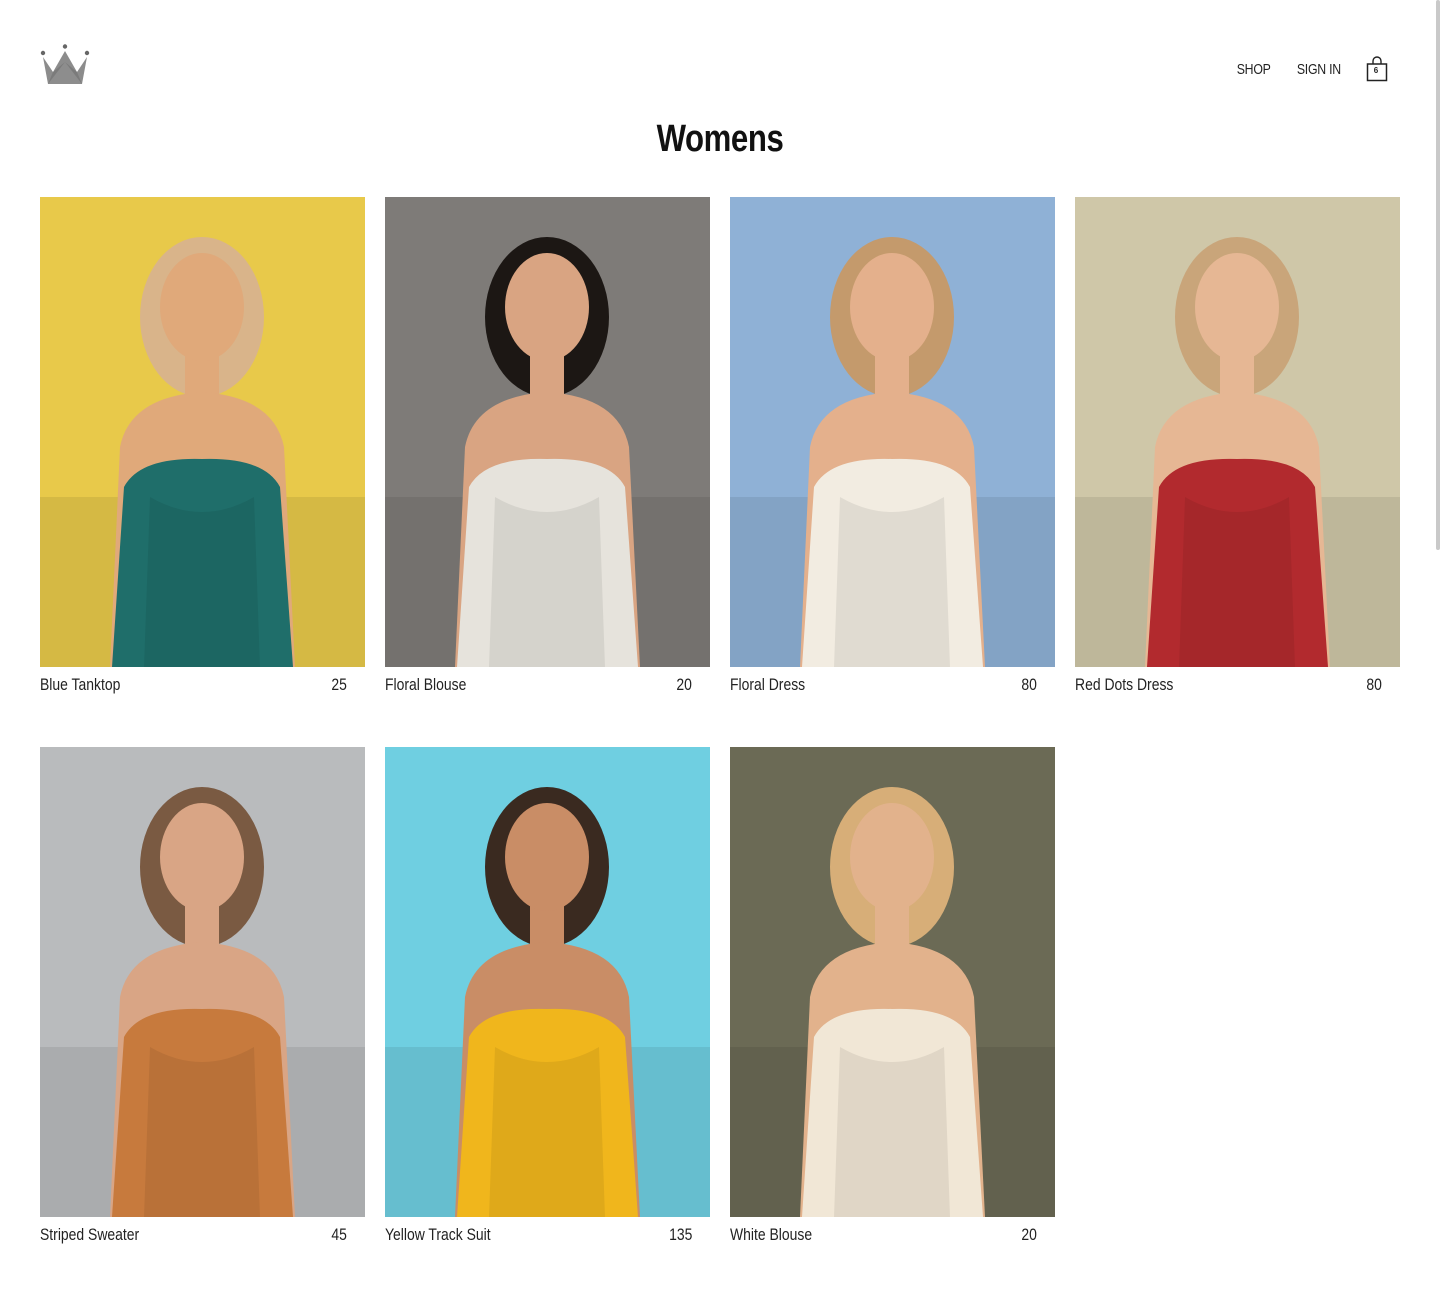 The height and width of the screenshot is (1307, 1440). What do you see at coordinates (1319, 69) in the screenshot?
I see `nav-signin-link: SIGN IN` at bounding box center [1319, 69].